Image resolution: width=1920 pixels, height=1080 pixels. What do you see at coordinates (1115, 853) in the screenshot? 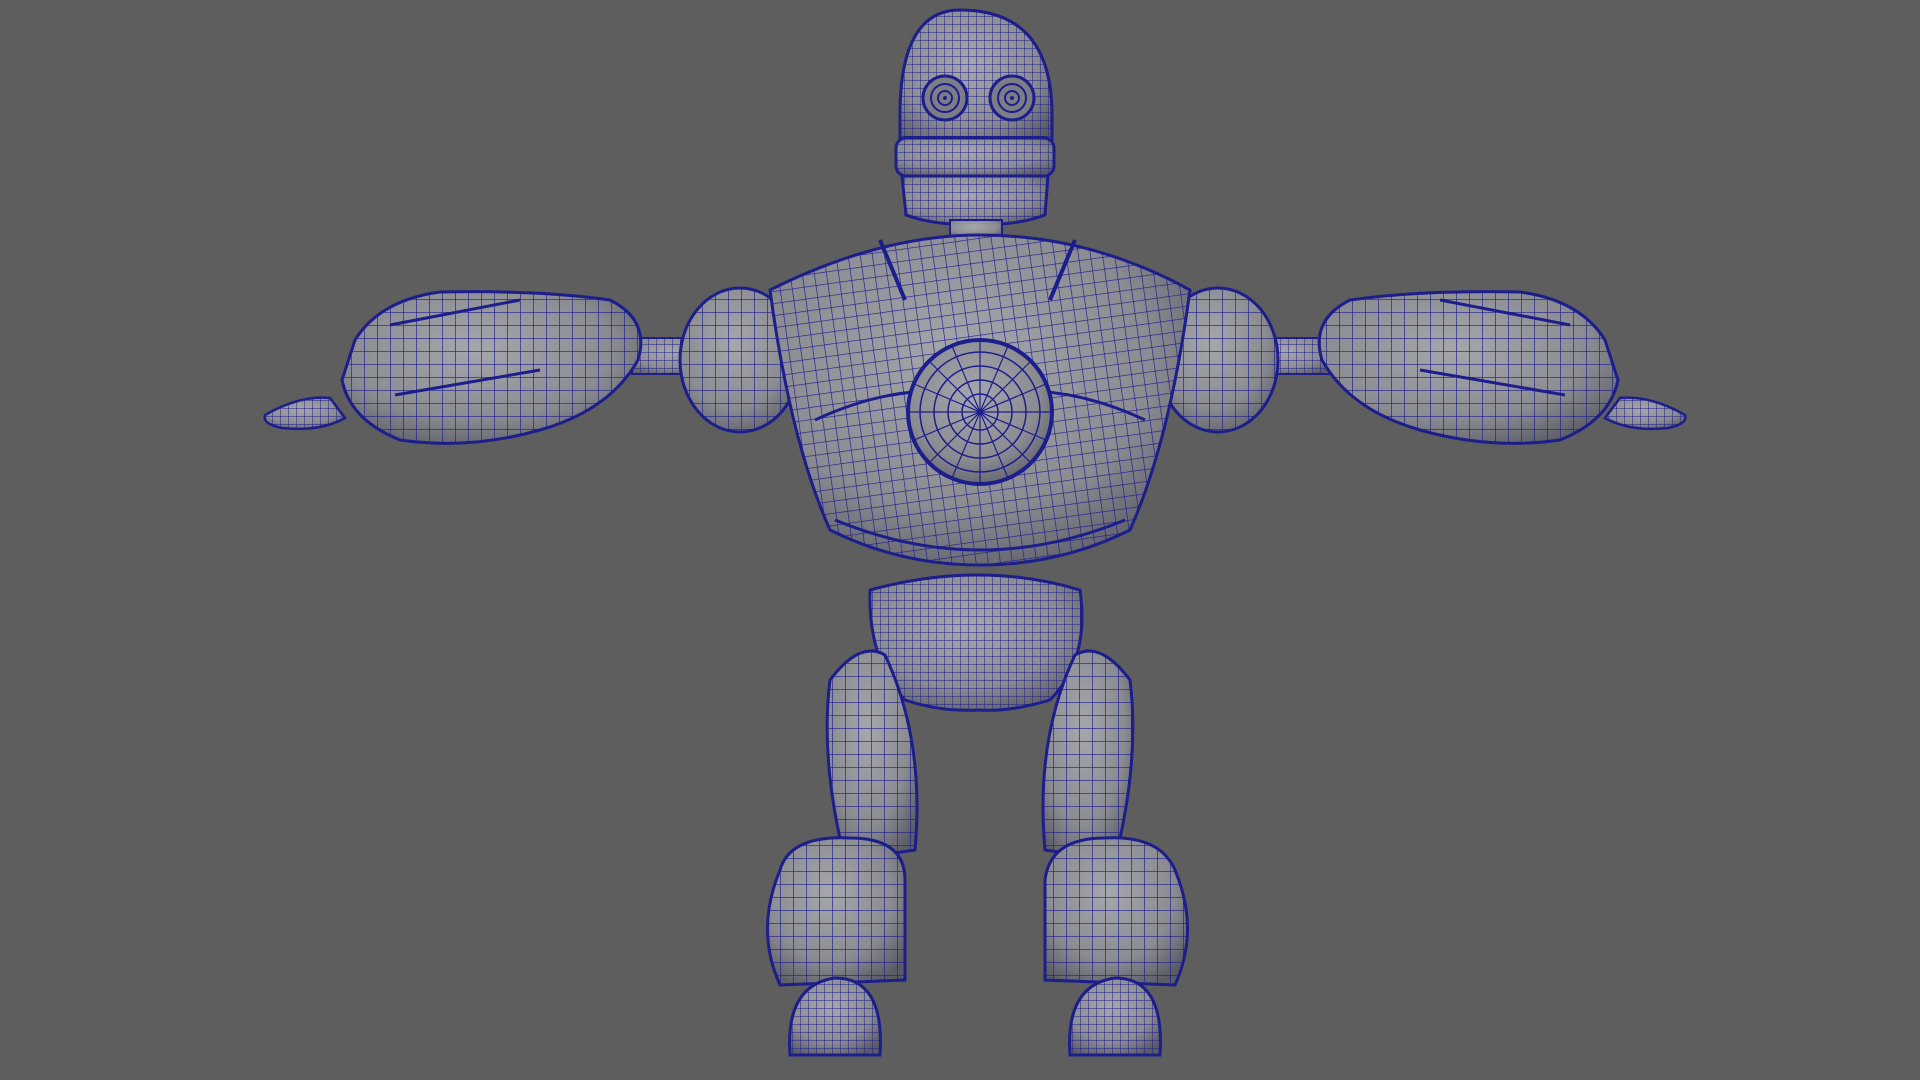
I see `robot-leg-right` at bounding box center [1115, 853].